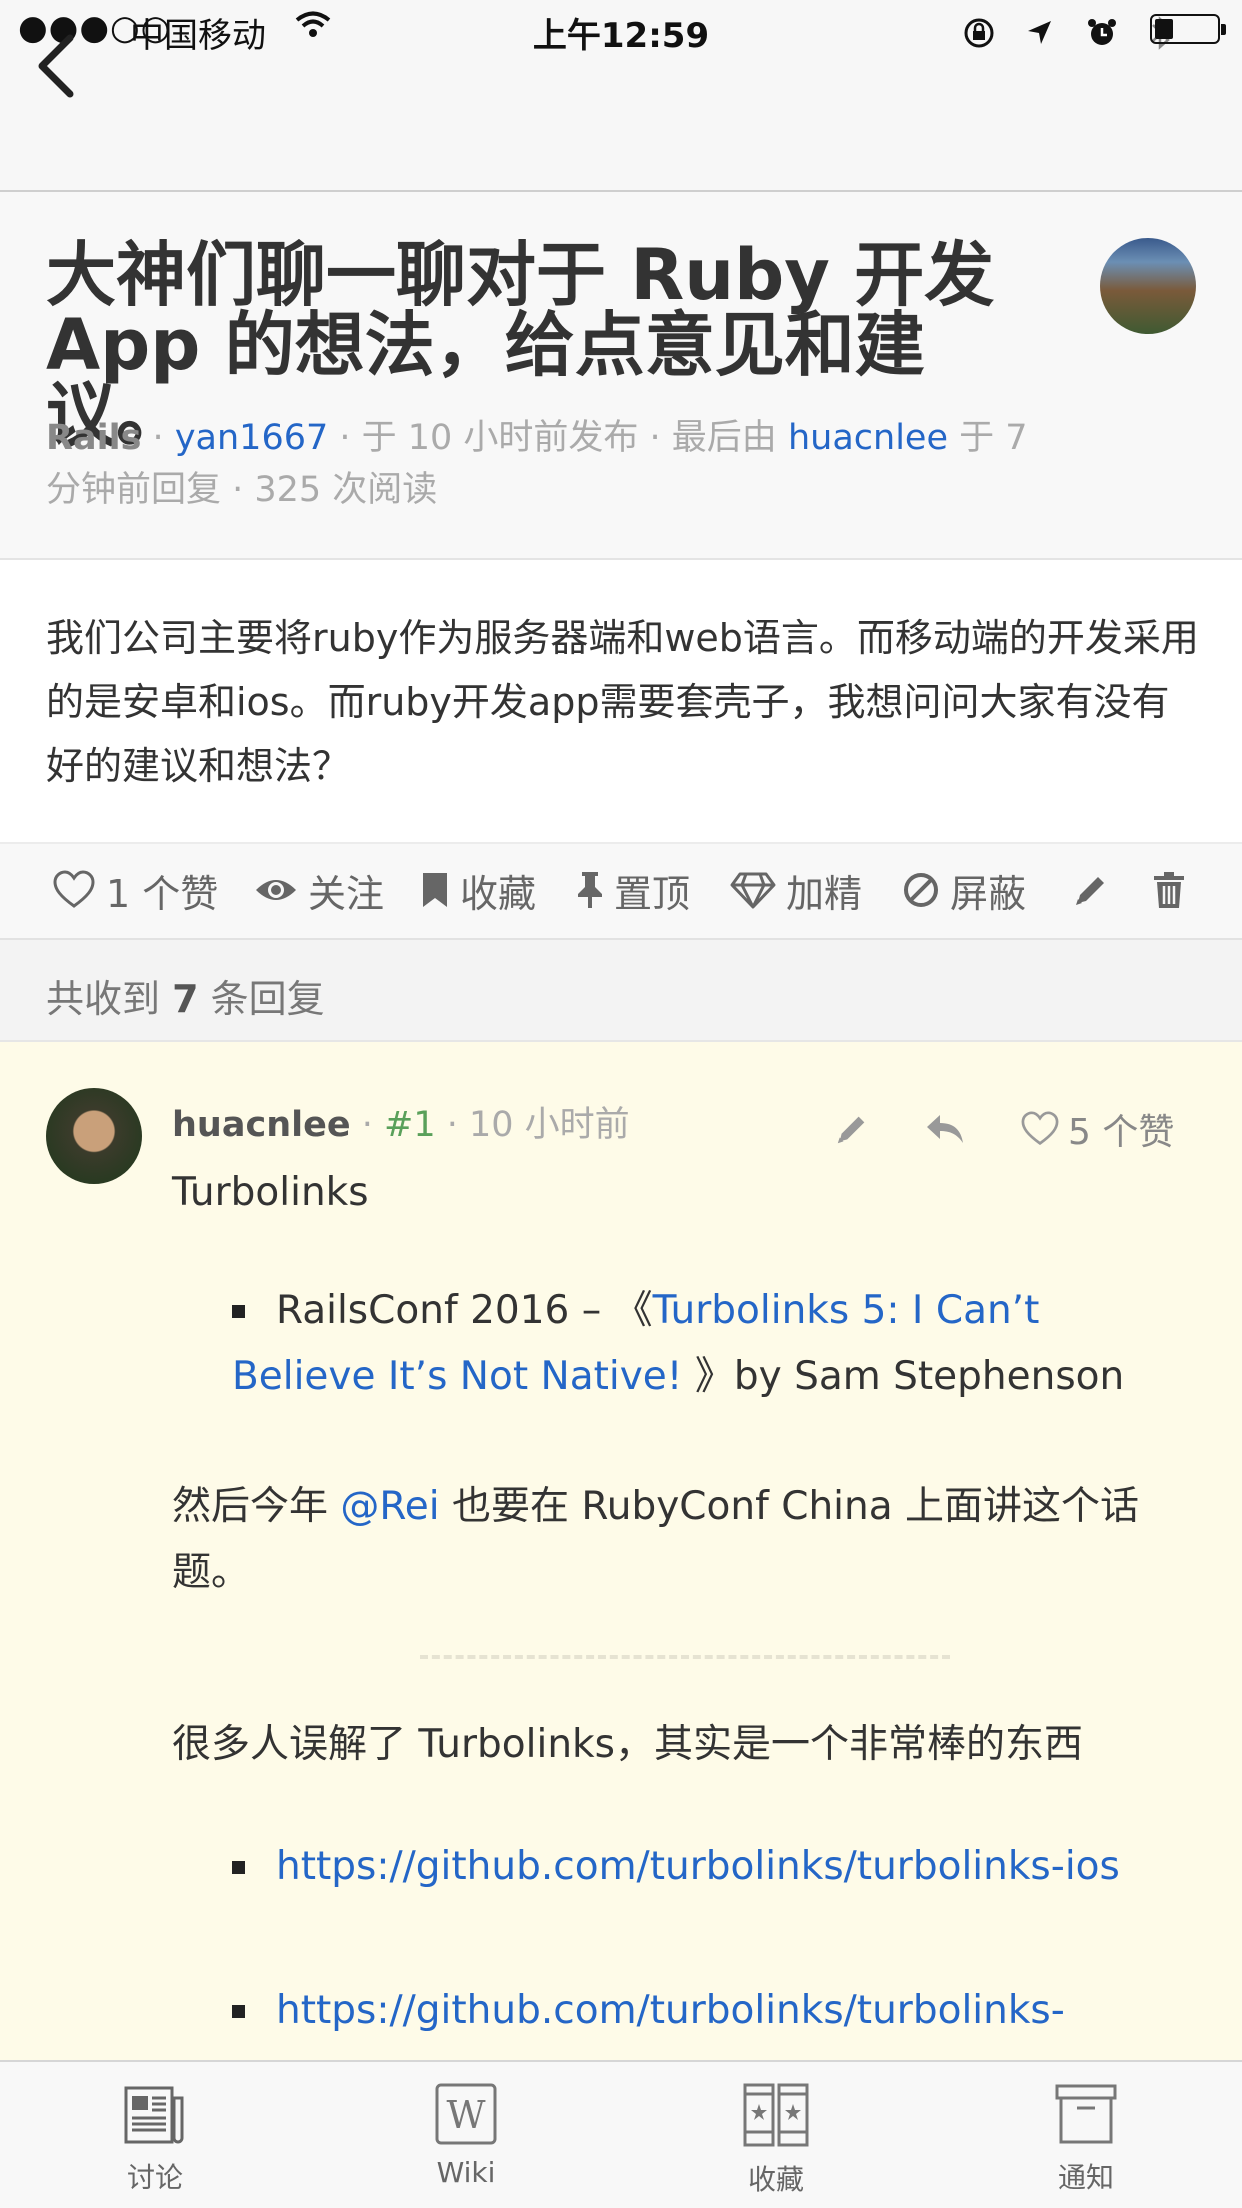 This screenshot has height=2208, width=1242. I want to click on delete-button, so click(1169, 890).